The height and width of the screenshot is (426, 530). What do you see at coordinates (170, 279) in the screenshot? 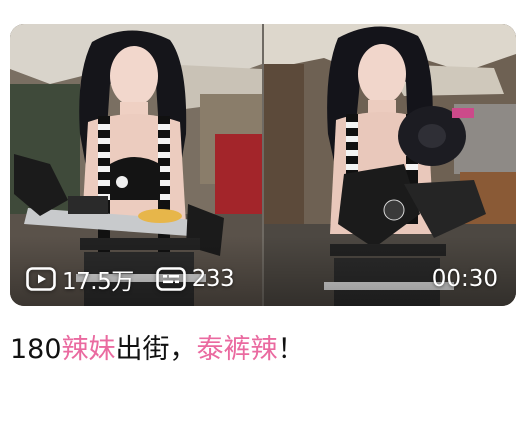
I see `danmaku-icon` at bounding box center [170, 279].